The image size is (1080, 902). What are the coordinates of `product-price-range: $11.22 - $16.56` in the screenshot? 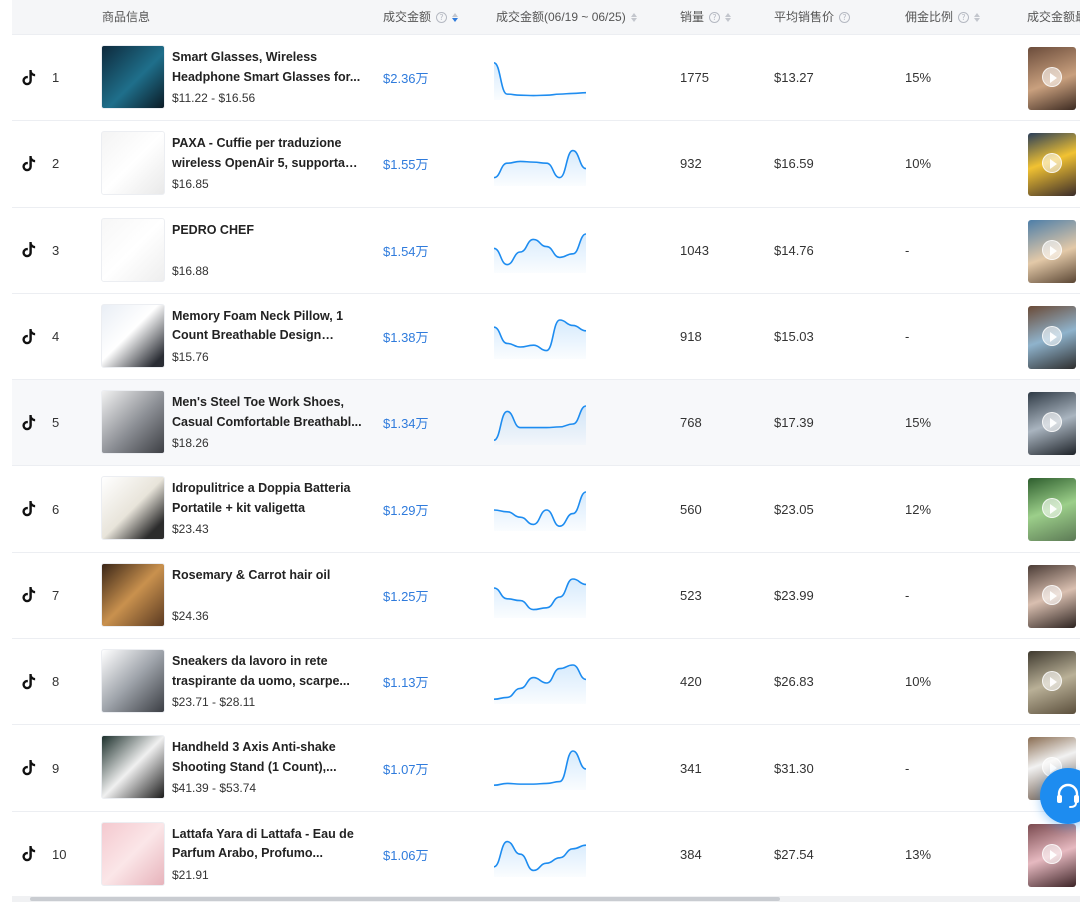 It's located at (214, 98).